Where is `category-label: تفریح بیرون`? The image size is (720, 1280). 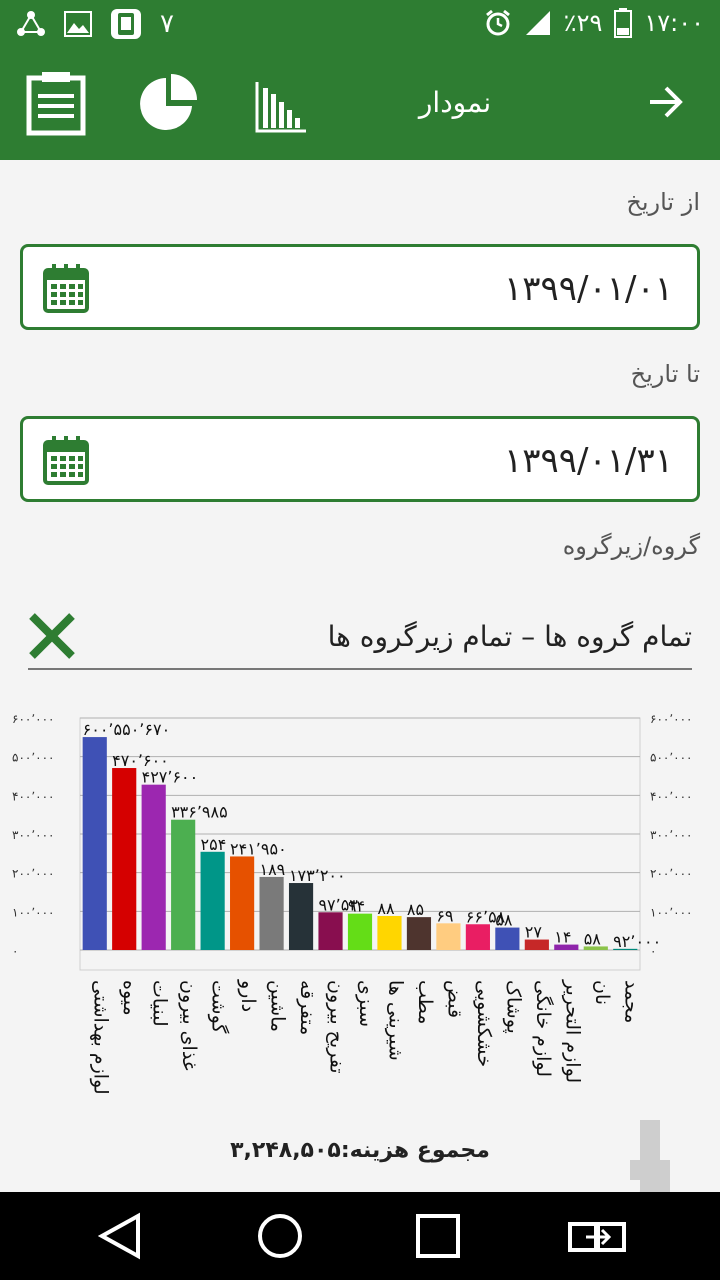
category-label: تفریح بیرون is located at coordinates (337, 1027).